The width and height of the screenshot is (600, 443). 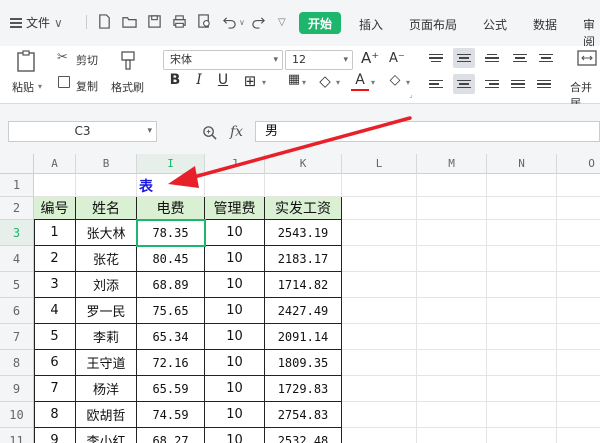 What do you see at coordinates (518, 84) in the screenshot?
I see `justify-icon` at bounding box center [518, 84].